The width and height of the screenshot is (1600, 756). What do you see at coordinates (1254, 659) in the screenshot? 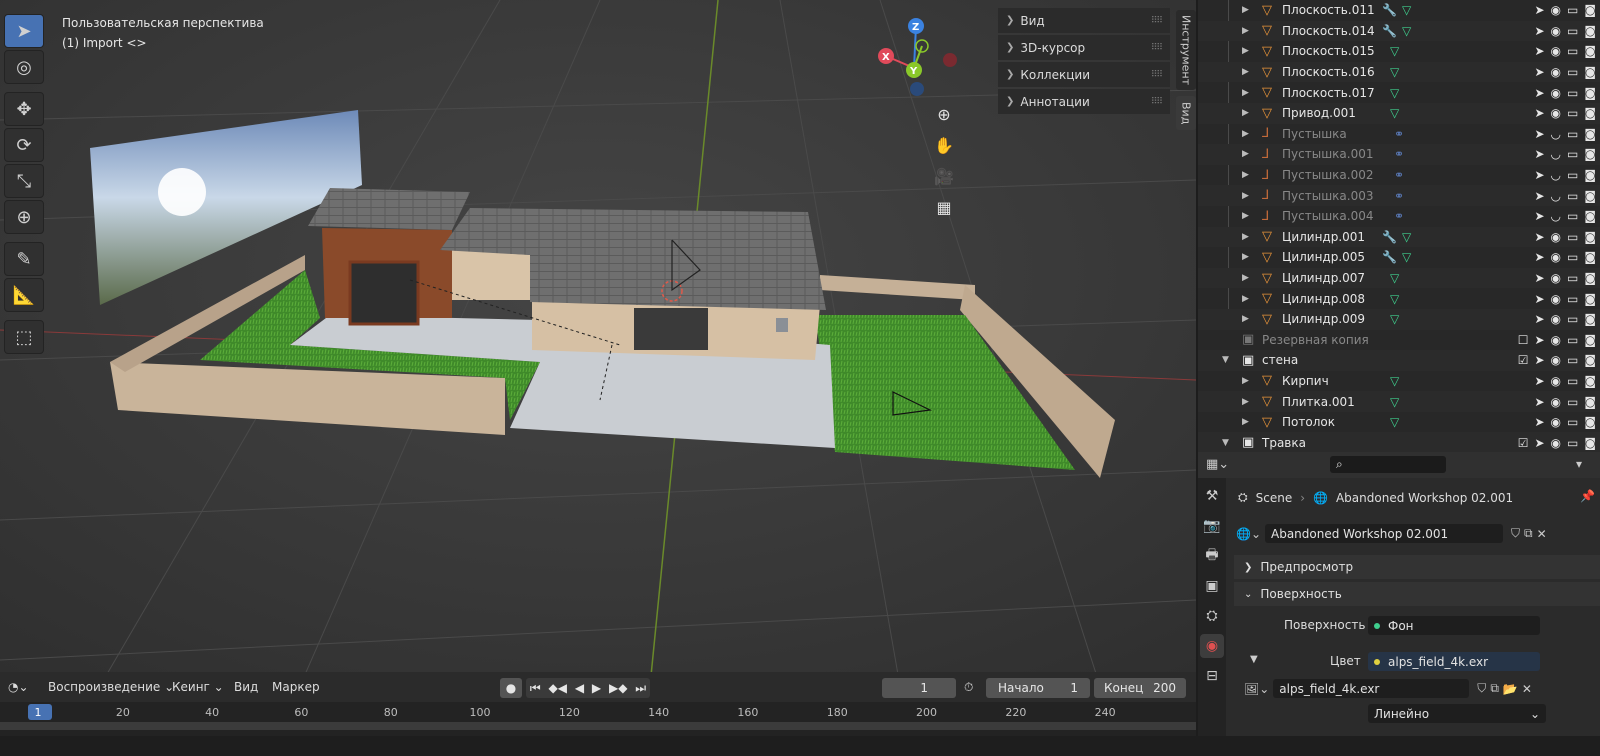
I see `collapse-arrow-icon: ▼` at bounding box center [1254, 659].